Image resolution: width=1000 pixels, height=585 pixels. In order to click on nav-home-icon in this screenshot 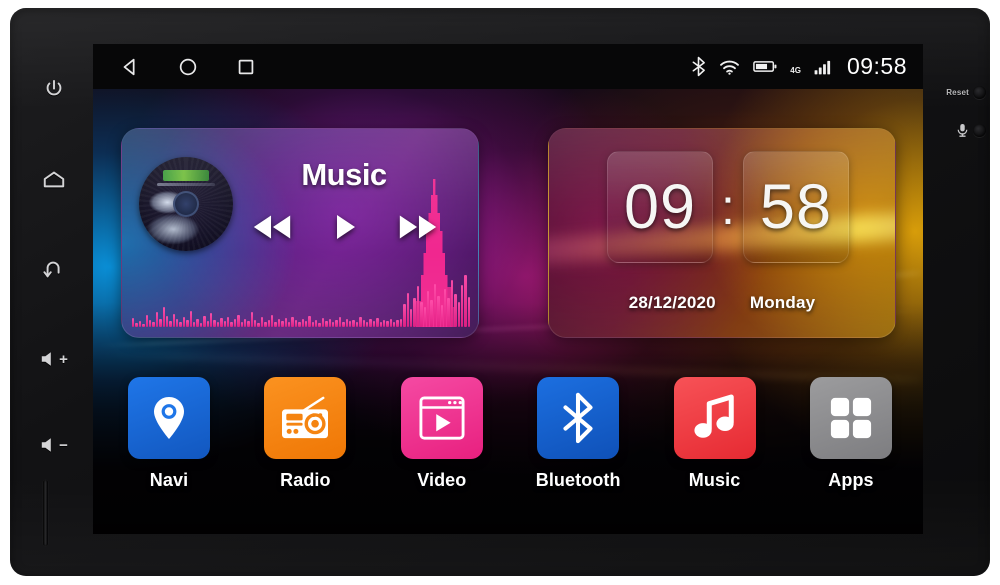, I will do `click(188, 67)`.